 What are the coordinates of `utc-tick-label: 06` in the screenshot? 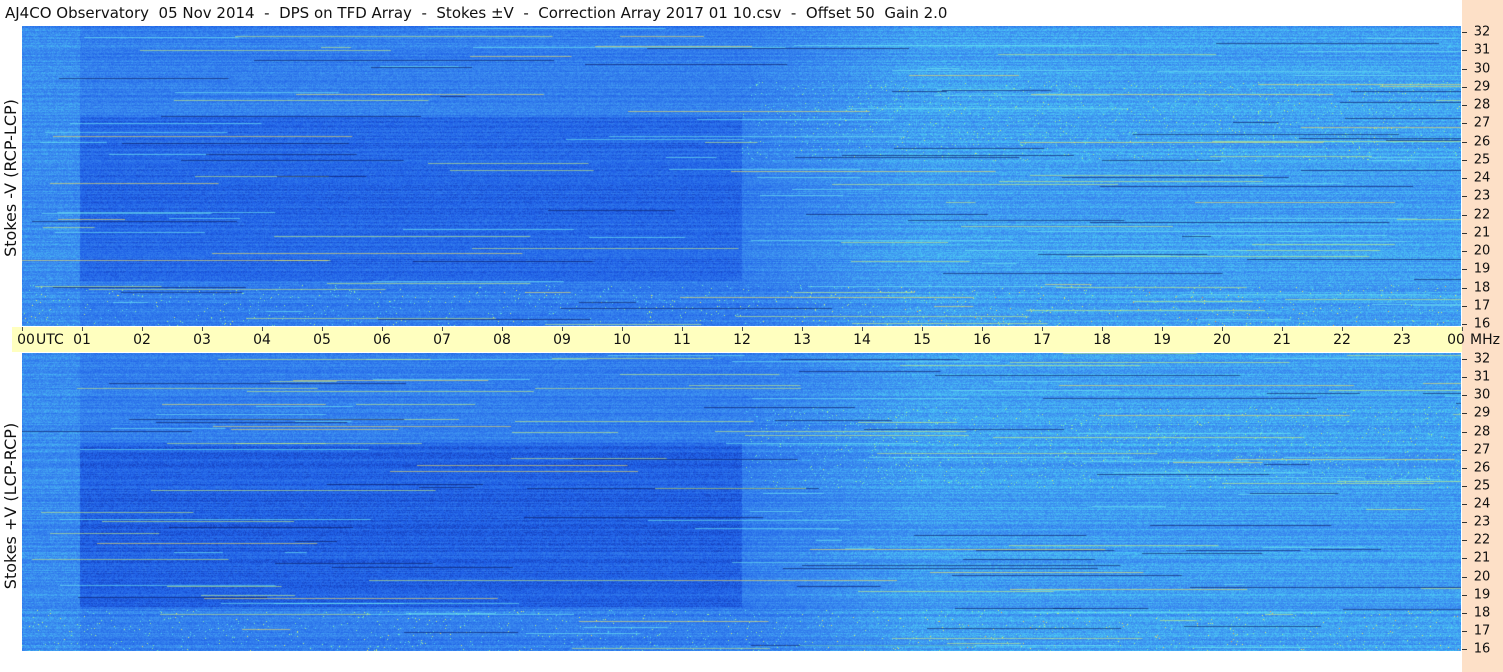 It's located at (382, 340).